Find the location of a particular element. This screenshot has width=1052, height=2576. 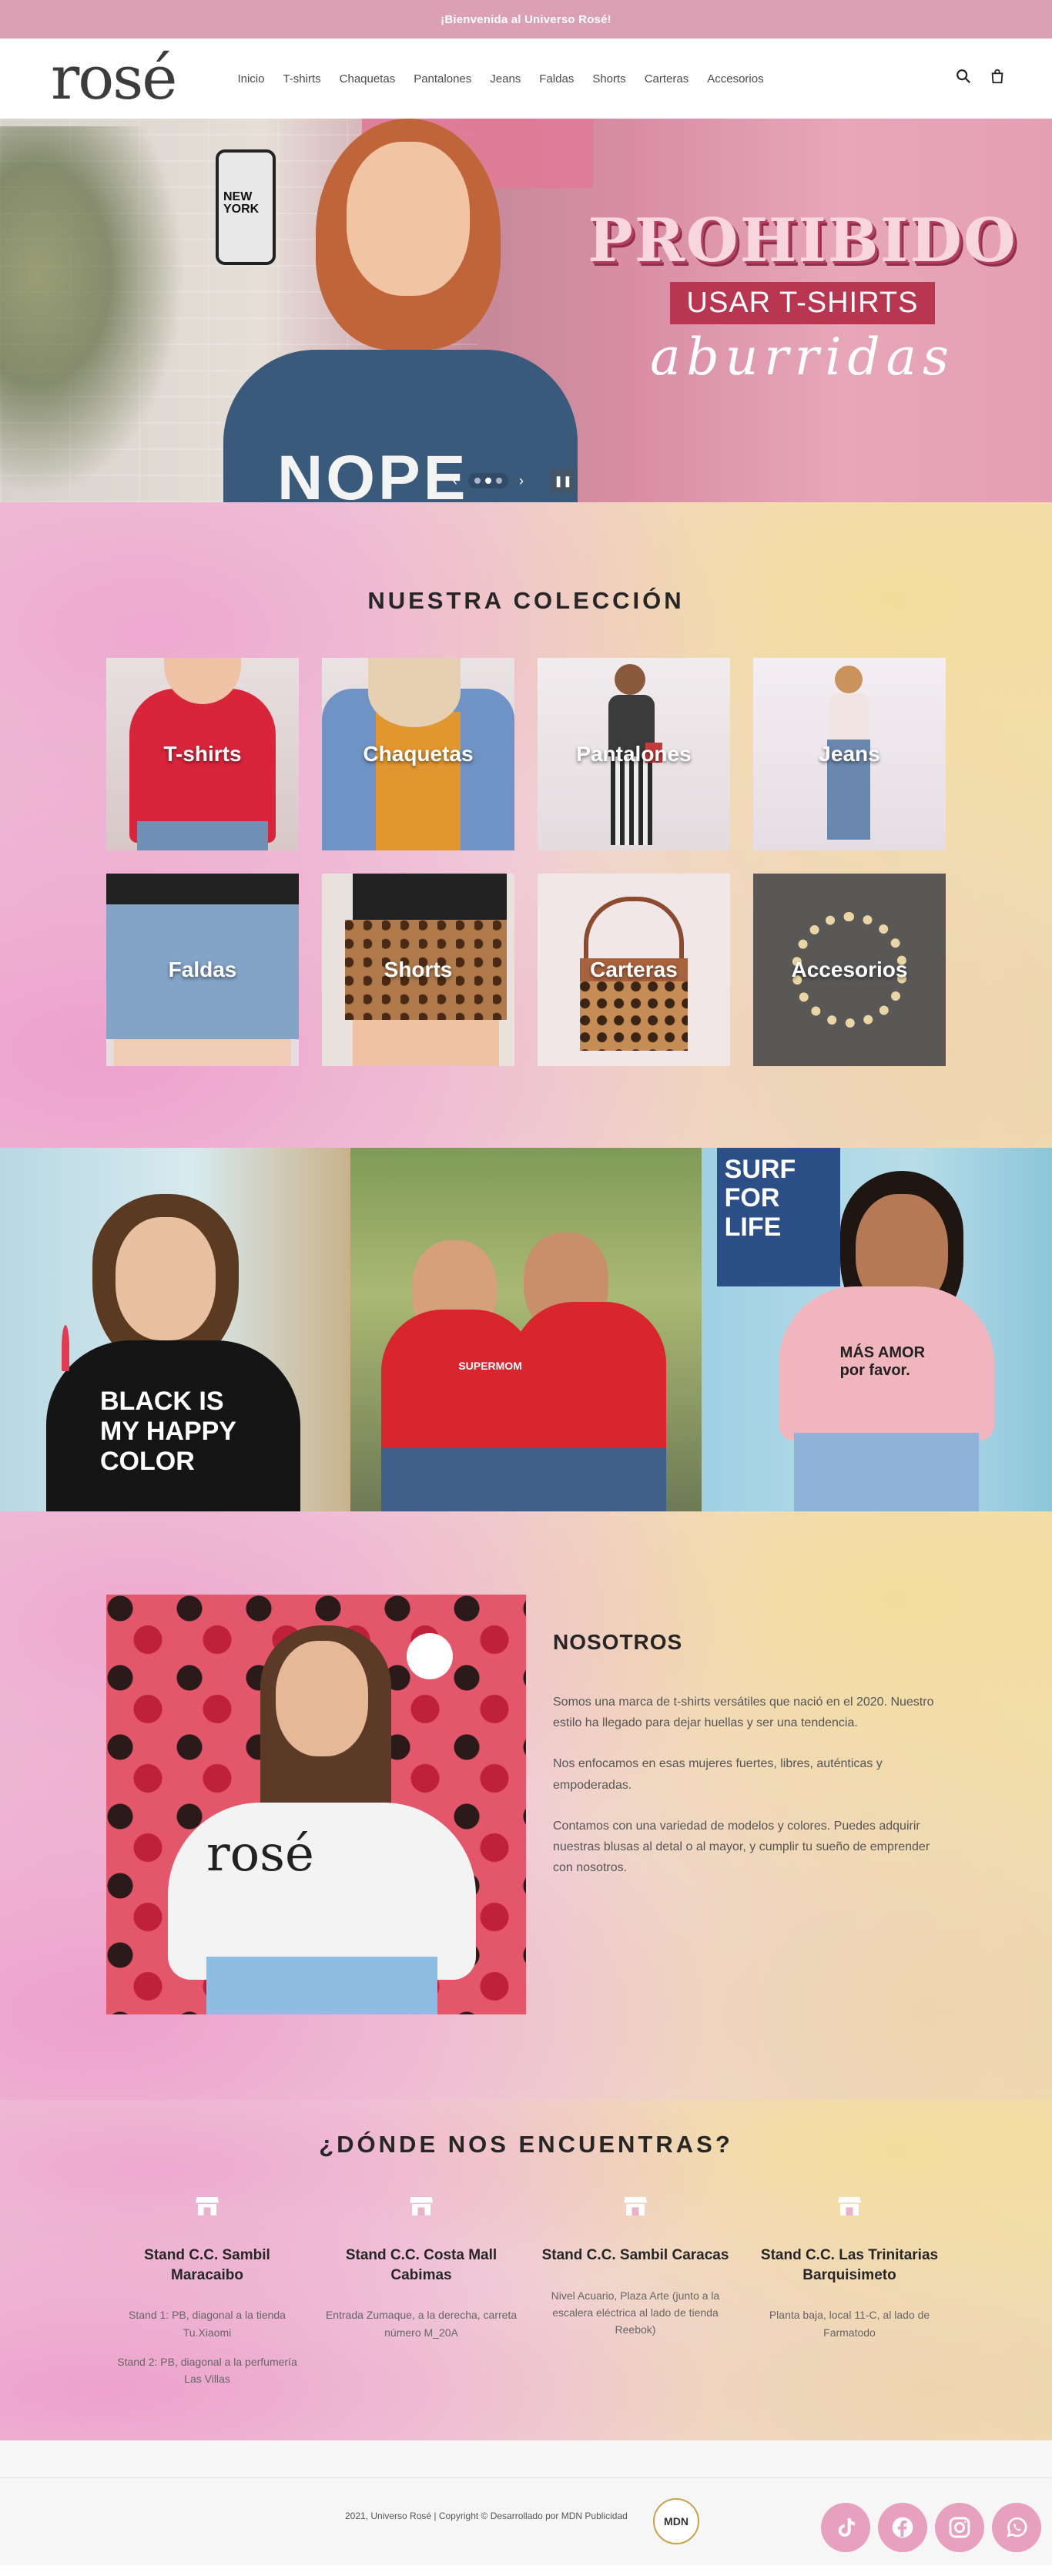

collection-card-tshirts: T-shirts is located at coordinates (202, 754).